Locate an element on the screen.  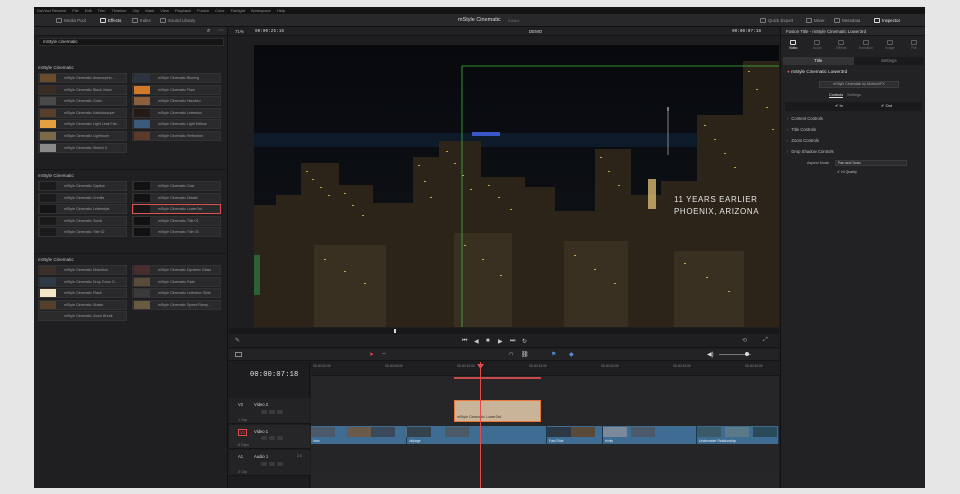
selection-tool-icon: ➤ is located at coordinates (371, 354).